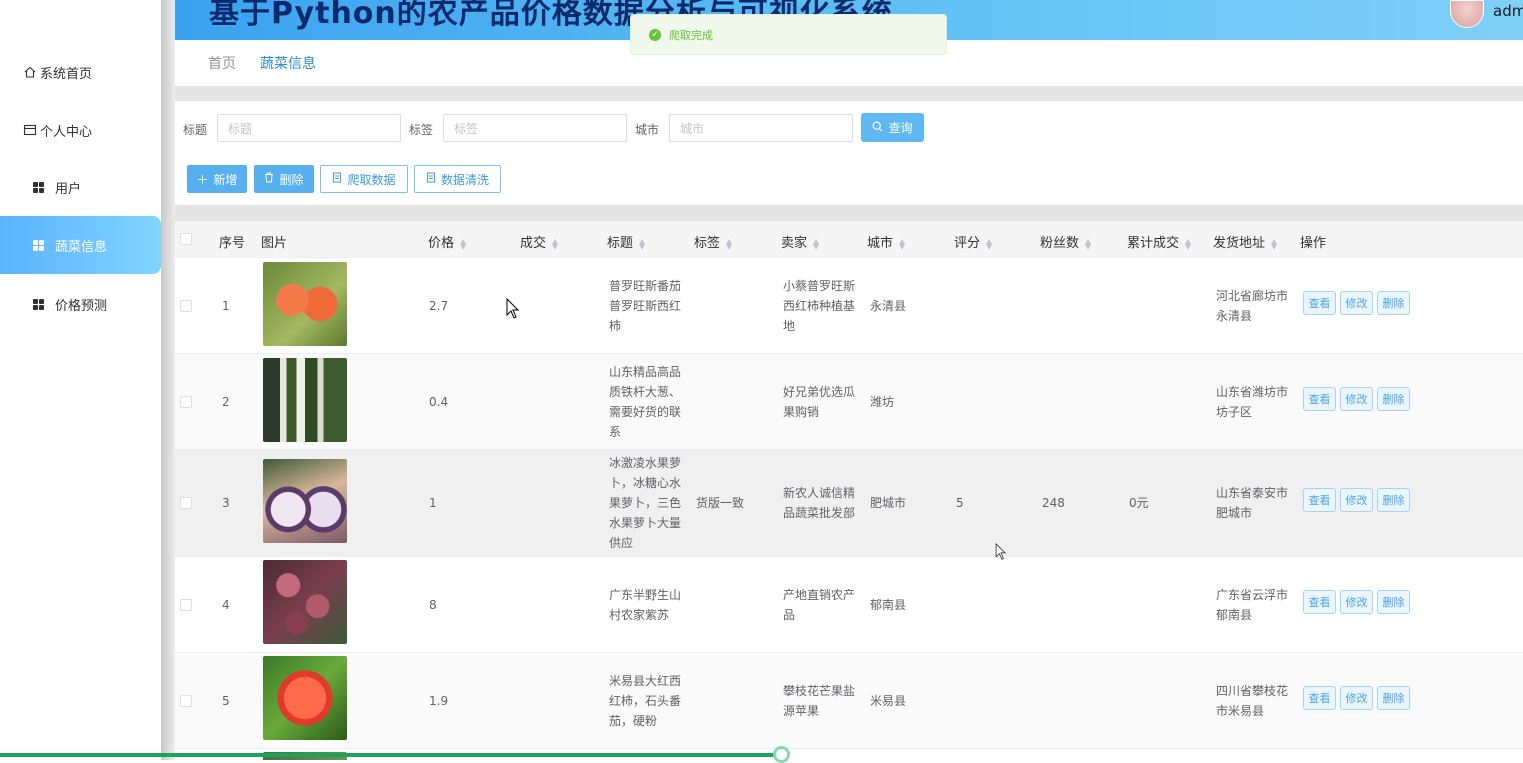 The width and height of the screenshot is (1523, 763). What do you see at coordinates (439, 306) in the screenshot?
I see `cell-price: 2.7` at bounding box center [439, 306].